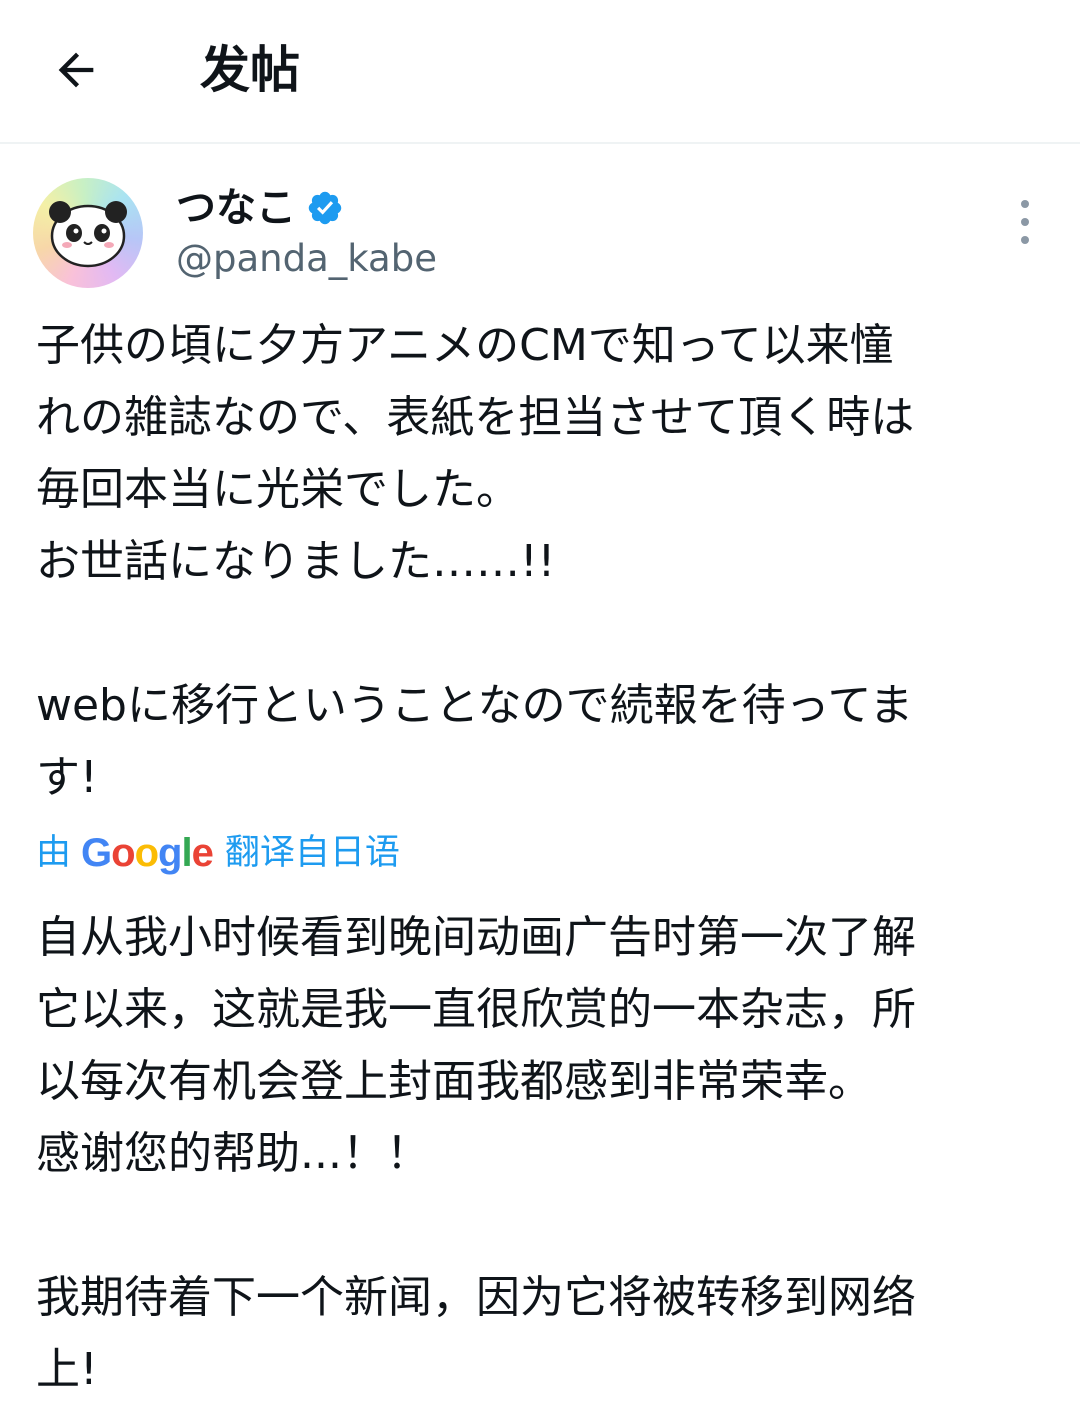 The height and width of the screenshot is (1421, 1080). Describe the element at coordinates (218, 853) in the screenshot. I see `translation-attribution: 由 Google 翻译自日语` at that location.